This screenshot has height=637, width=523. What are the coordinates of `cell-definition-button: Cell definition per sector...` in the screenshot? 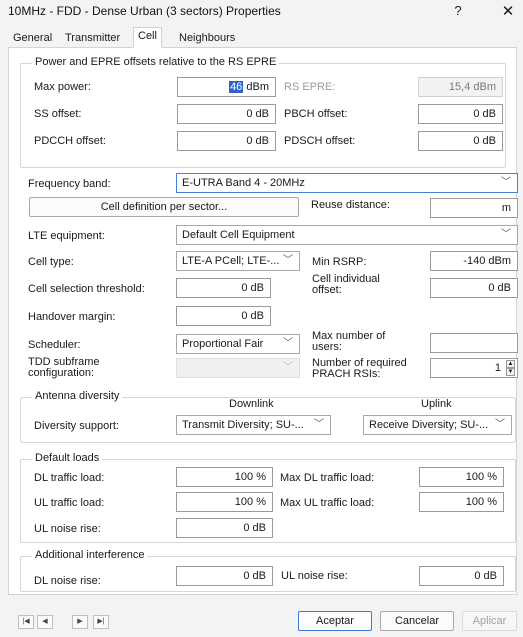 It's located at (164, 207).